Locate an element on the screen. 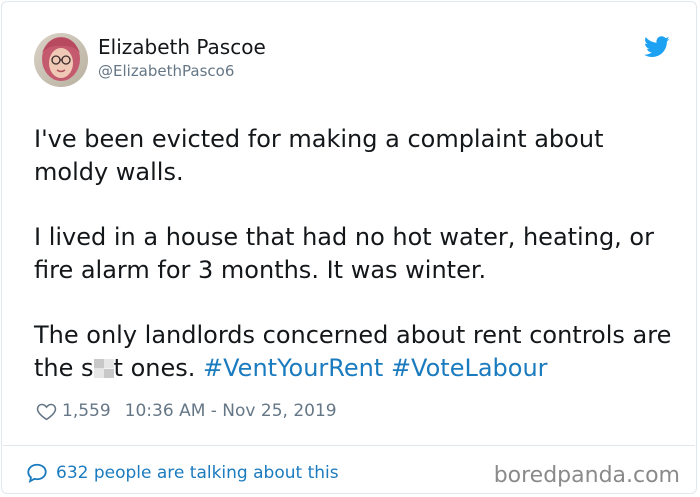  censored-word-pixelation is located at coordinates (103, 368).